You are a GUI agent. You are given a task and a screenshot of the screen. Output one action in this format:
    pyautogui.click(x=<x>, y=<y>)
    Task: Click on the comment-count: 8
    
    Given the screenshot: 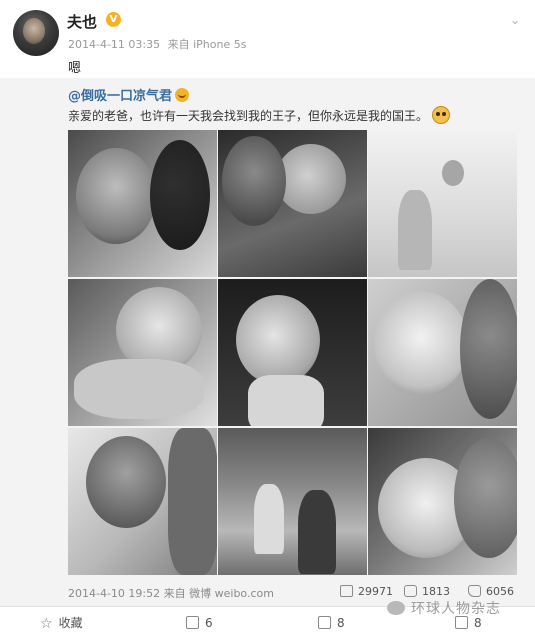 What is the action you would take?
    pyautogui.click(x=341, y=623)
    